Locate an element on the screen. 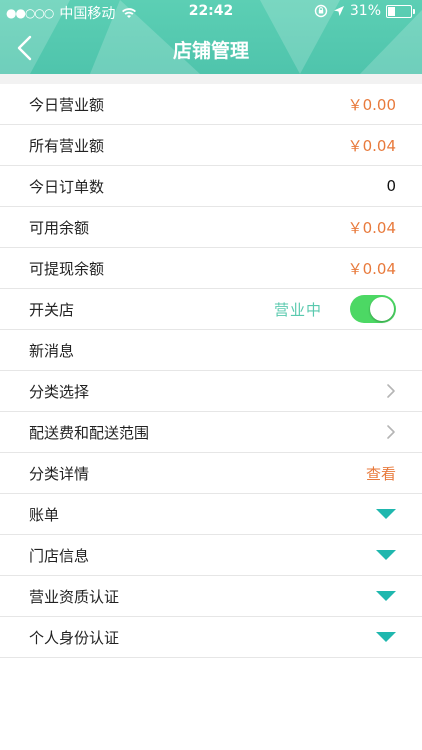  battery-percent: 31% is located at coordinates (365, 11).